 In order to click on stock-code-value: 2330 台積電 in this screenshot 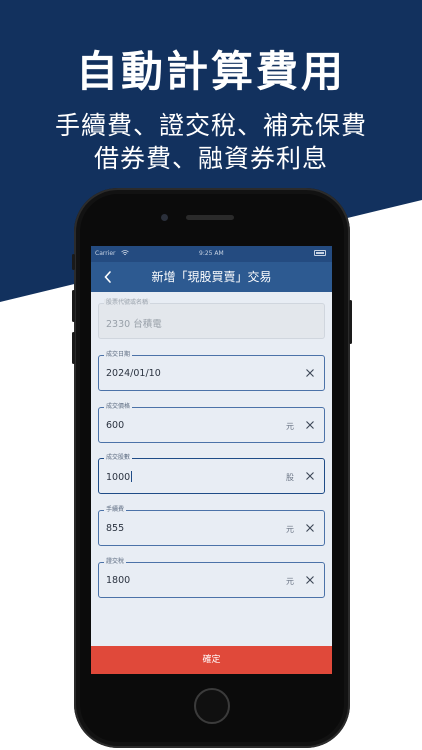, I will do `click(134, 324)`.